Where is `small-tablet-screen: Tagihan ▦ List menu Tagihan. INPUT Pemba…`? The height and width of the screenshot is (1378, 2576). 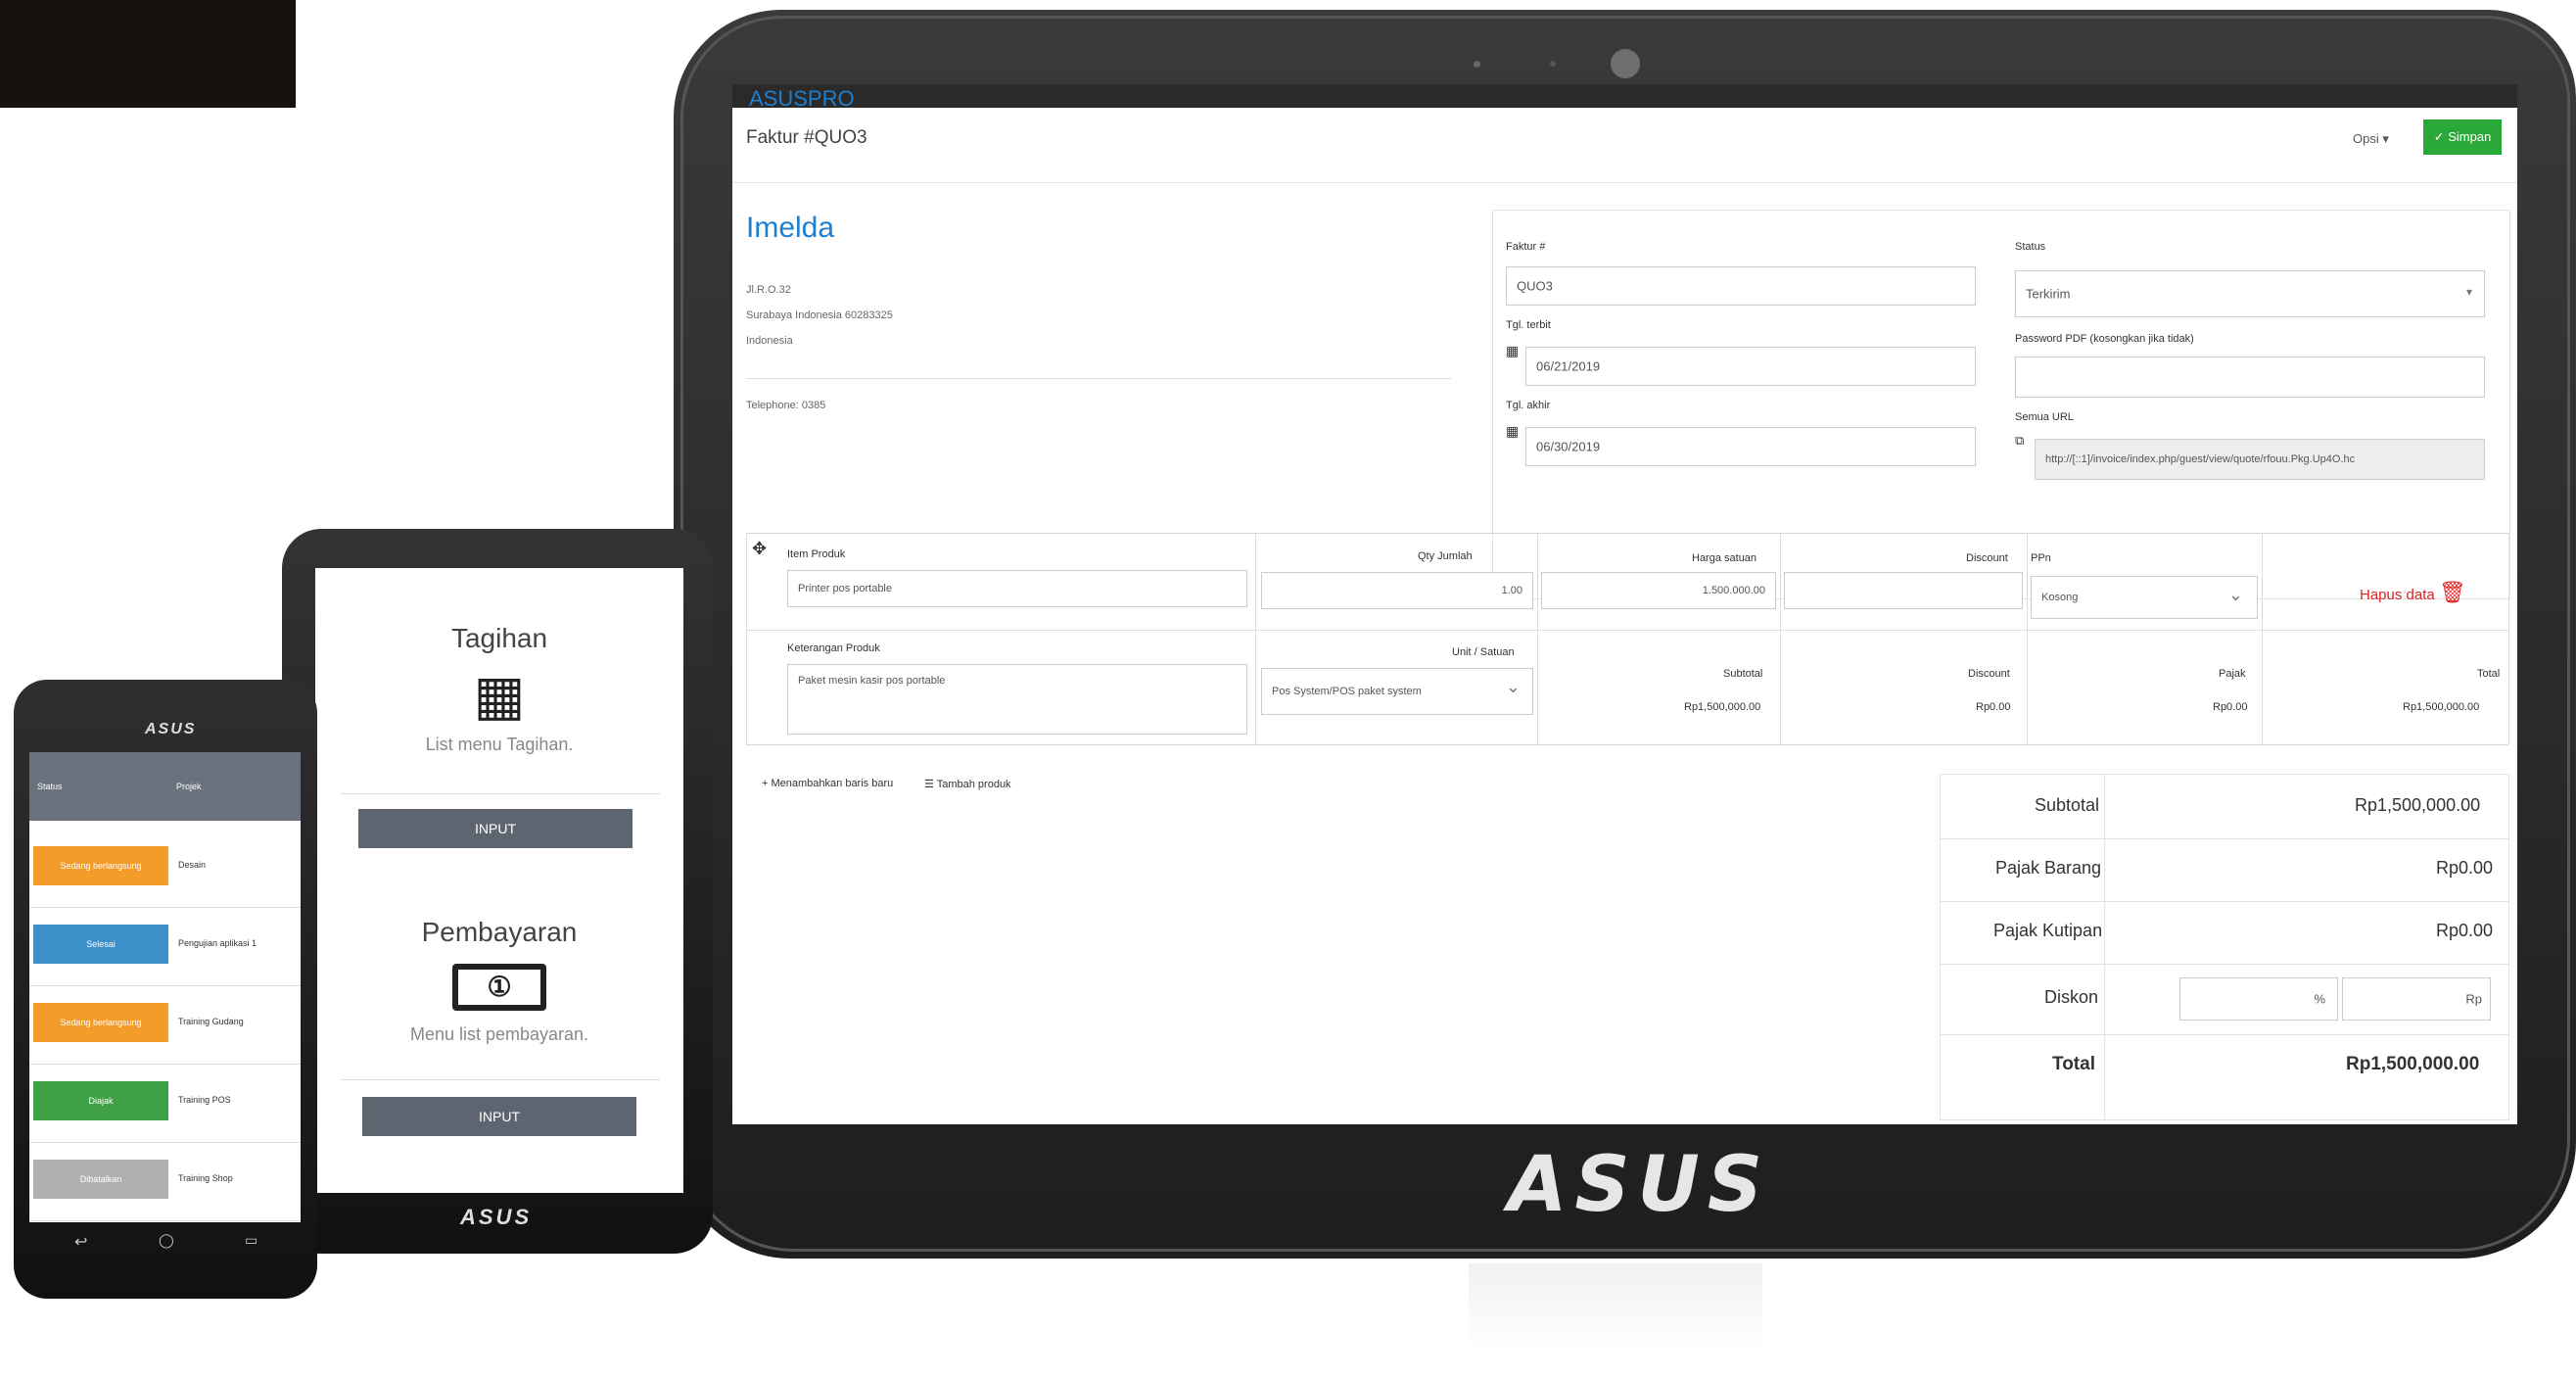
small-tablet-screen: Tagihan ▦ List menu Tagihan. INPUT Pemba… is located at coordinates (499, 880).